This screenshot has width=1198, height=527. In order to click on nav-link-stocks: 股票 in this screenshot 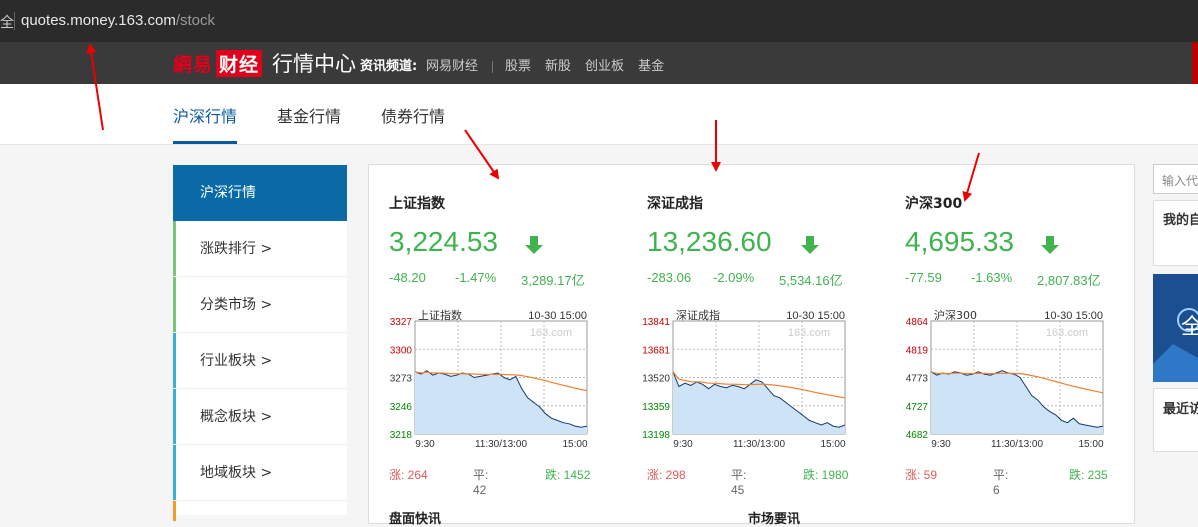, I will do `click(518, 66)`.